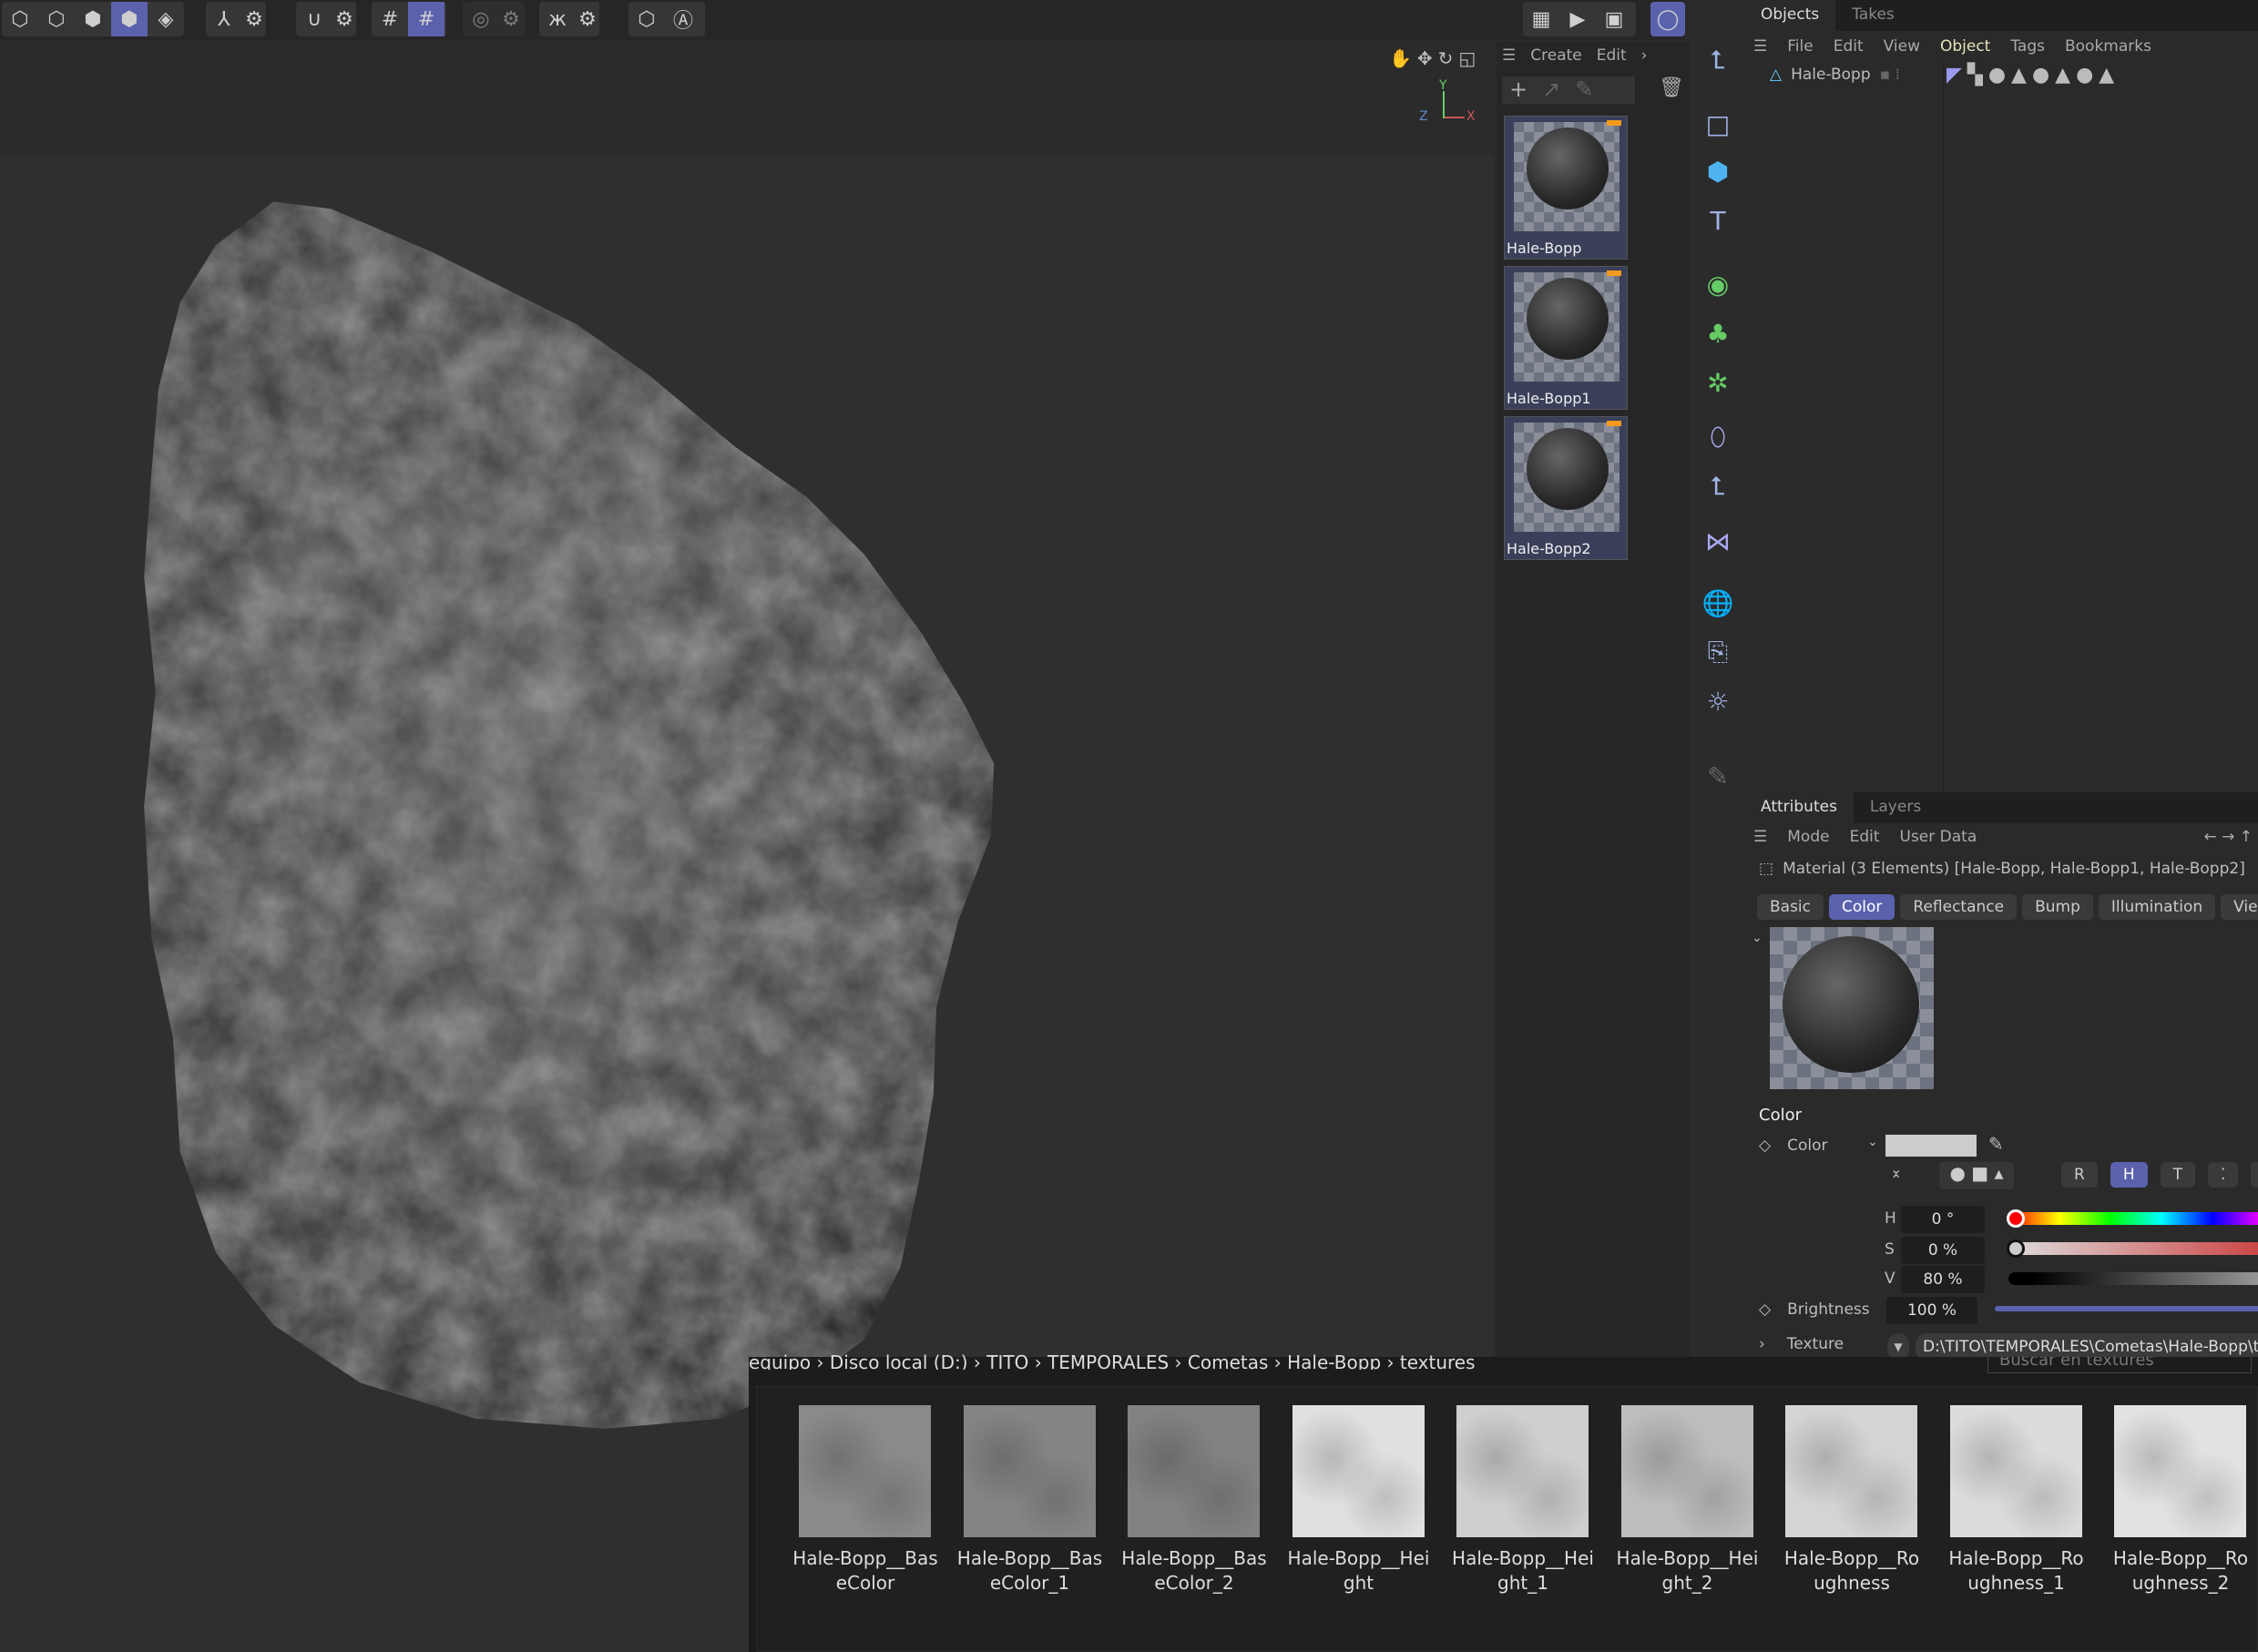  What do you see at coordinates (1965, 46) in the screenshot?
I see `menu-object: Object` at bounding box center [1965, 46].